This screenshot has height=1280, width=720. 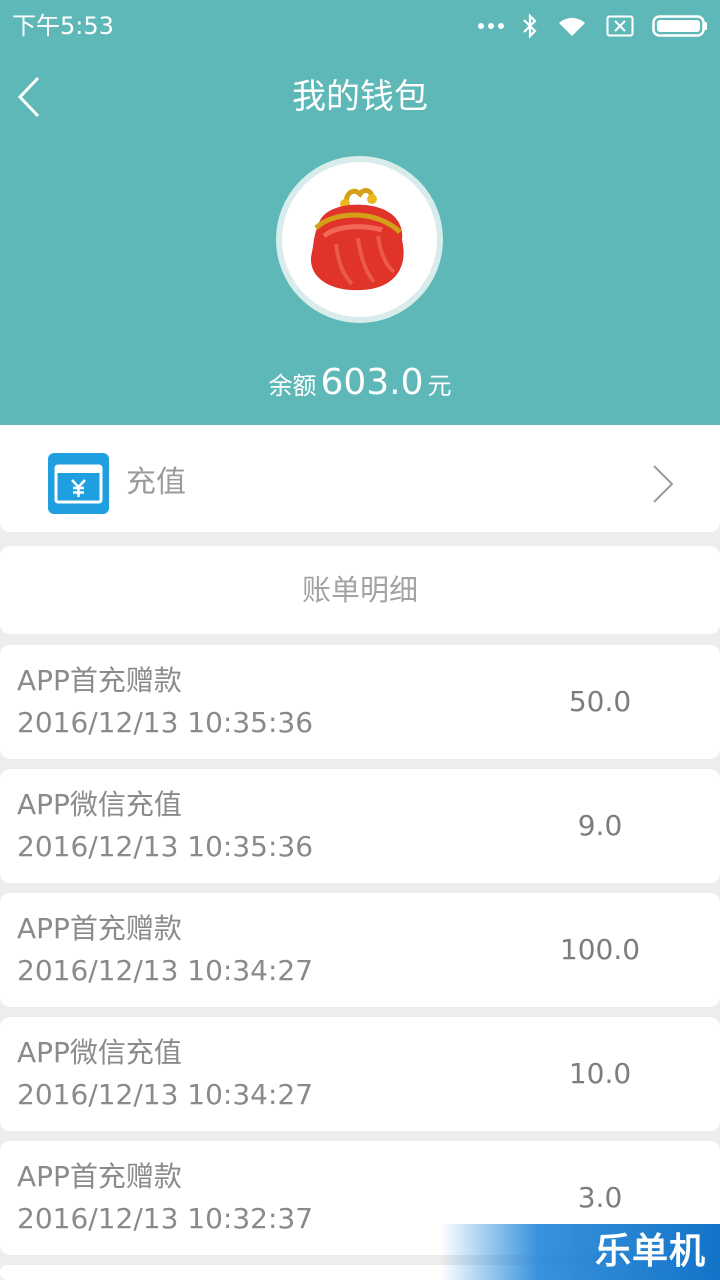 I want to click on bill-record: APP首充赠款 2016/12/13 10:34:27 100.0, so click(x=360, y=950).